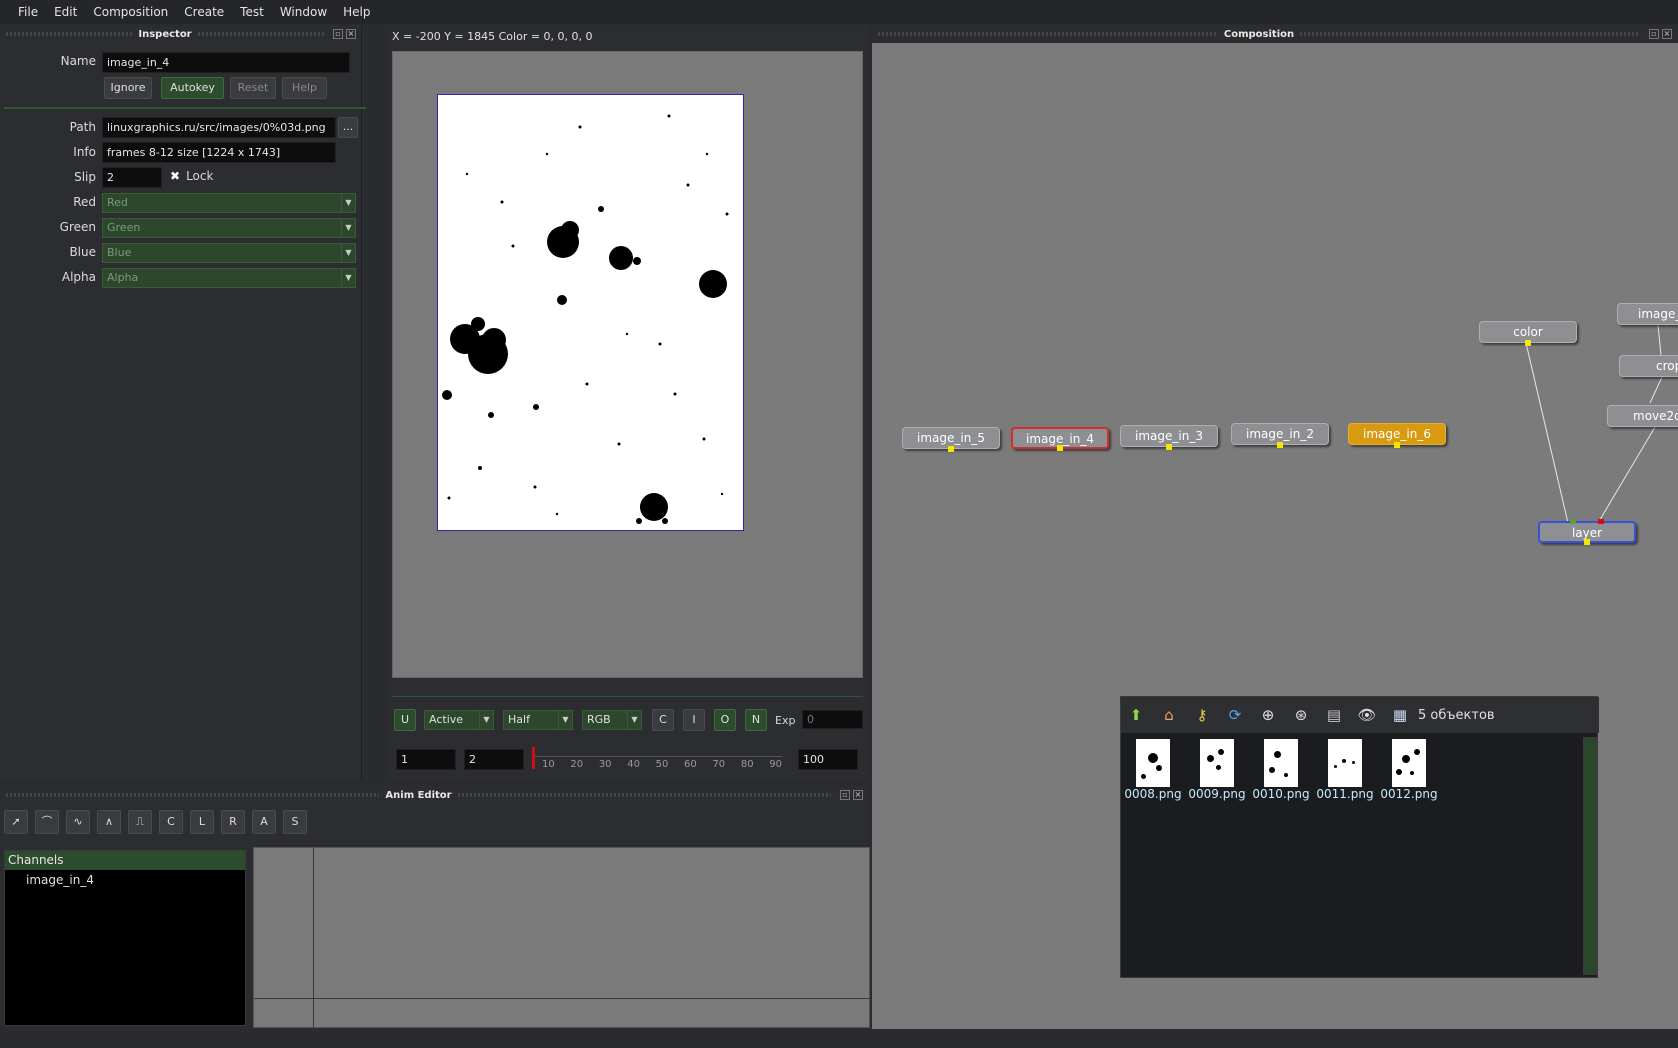  What do you see at coordinates (78, 822) in the screenshot?
I see `curve-smooth-icon: ∿` at bounding box center [78, 822].